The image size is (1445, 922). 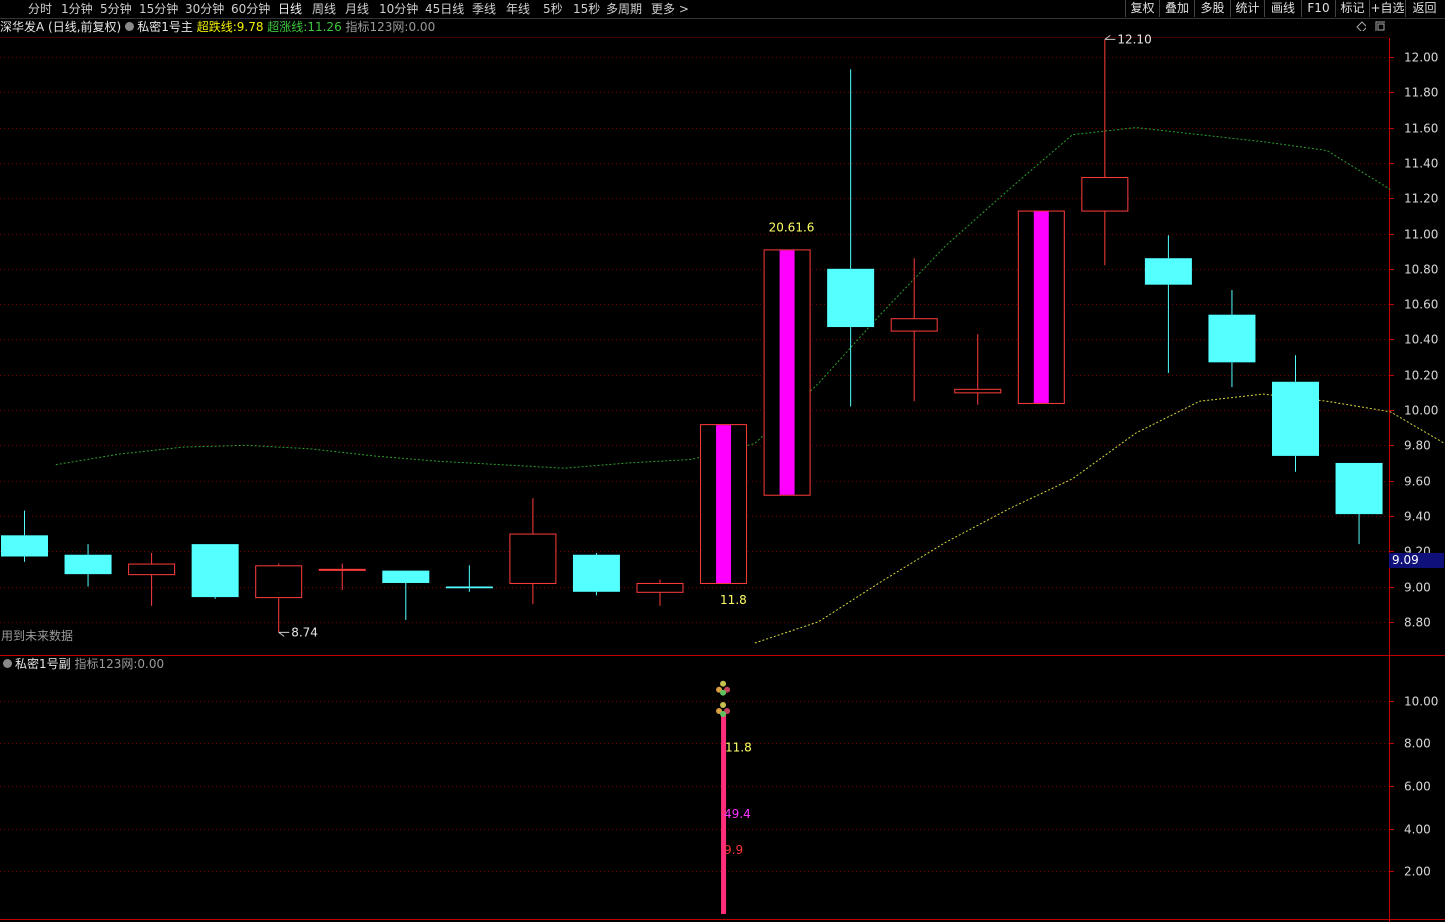 I want to click on window-icon, so click(x=1380, y=26).